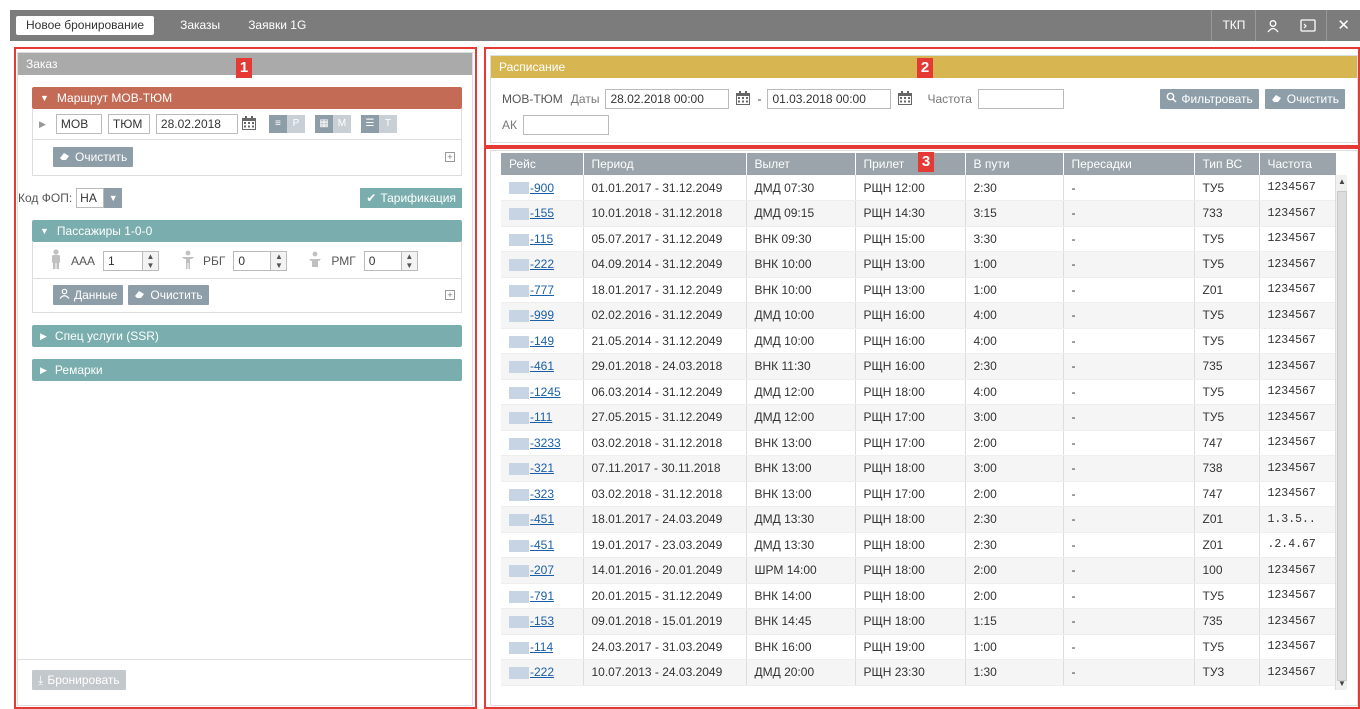 The height and width of the screenshot is (709, 1360). What do you see at coordinates (244, 68) in the screenshot?
I see `annotation-label-1: 1` at bounding box center [244, 68].